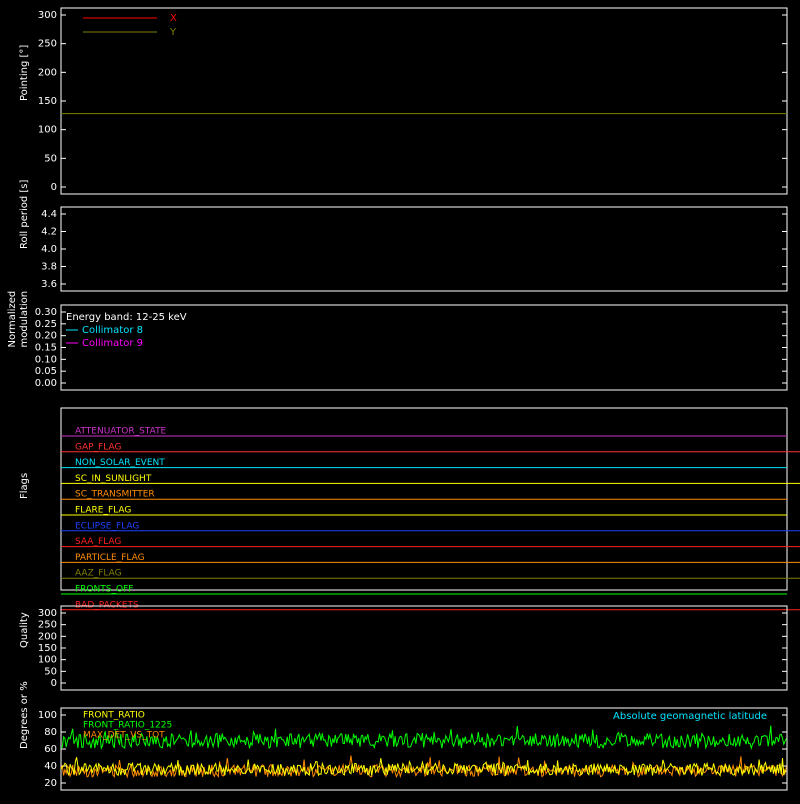 This screenshot has width=800, height=804. What do you see at coordinates (424, 648) in the screenshot?
I see `quality-frame` at bounding box center [424, 648].